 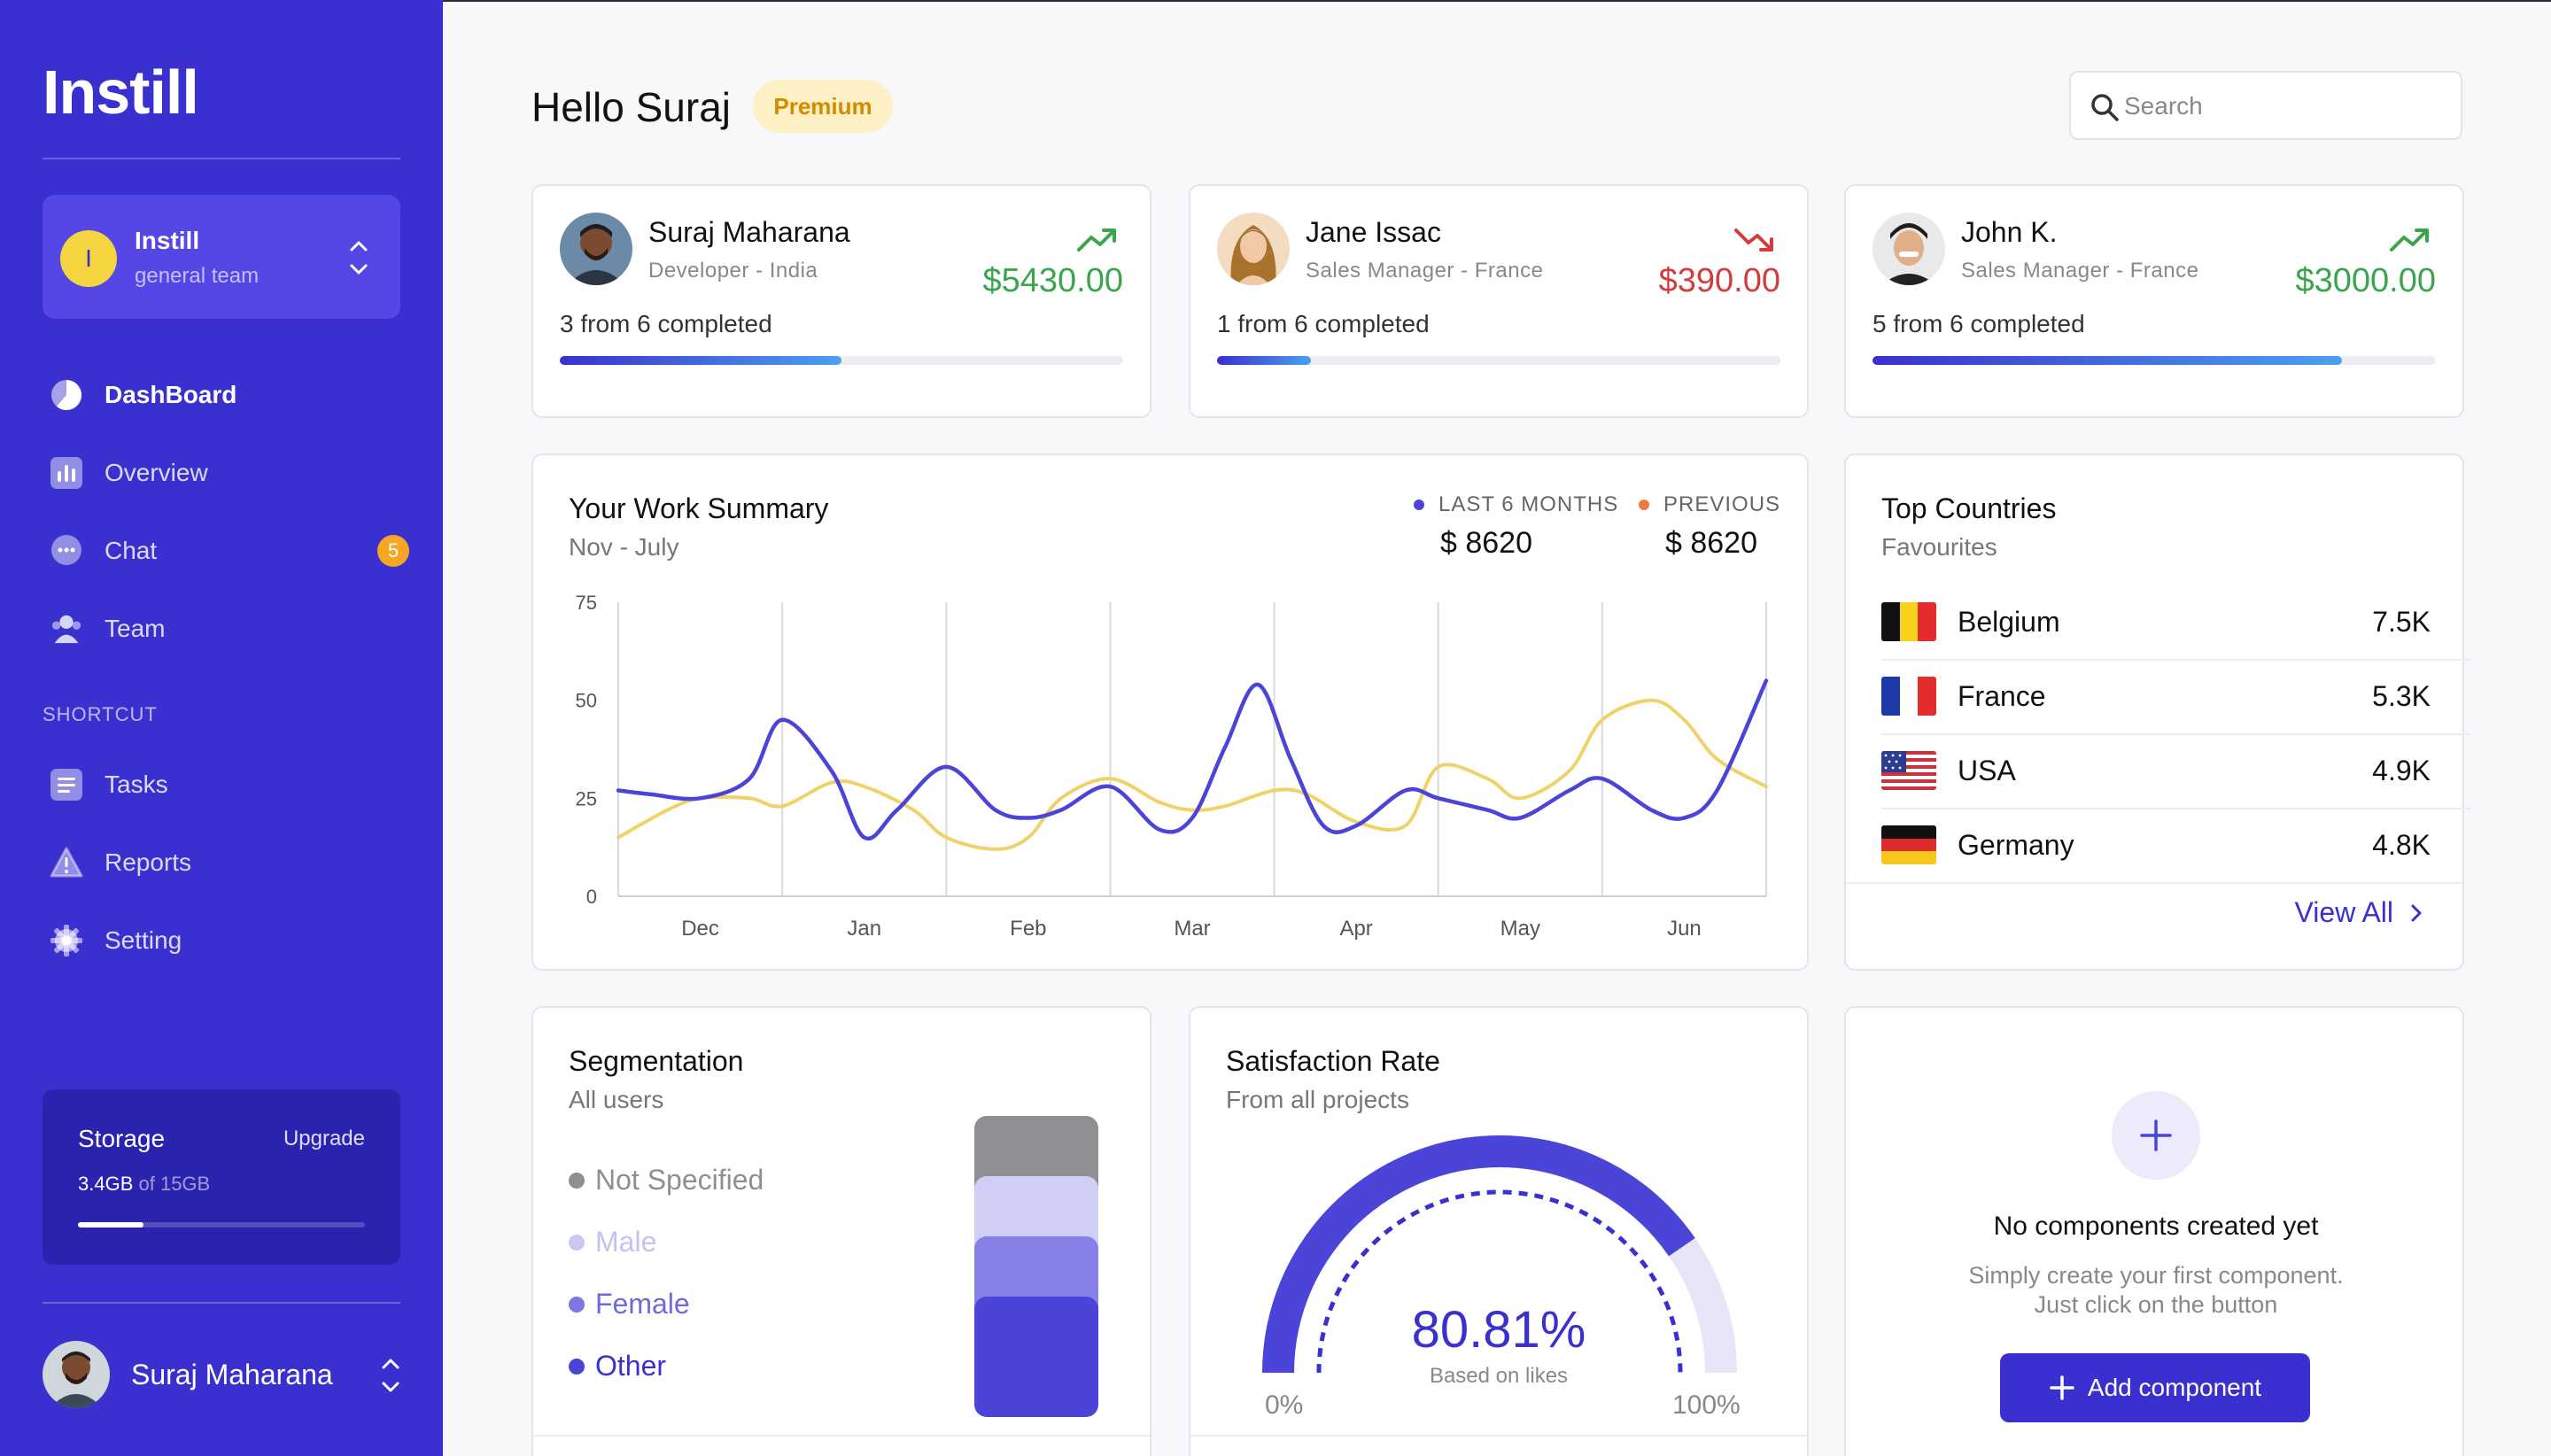 What do you see at coordinates (101, 714) in the screenshot?
I see `shortcut-heading: SHORTCUT` at bounding box center [101, 714].